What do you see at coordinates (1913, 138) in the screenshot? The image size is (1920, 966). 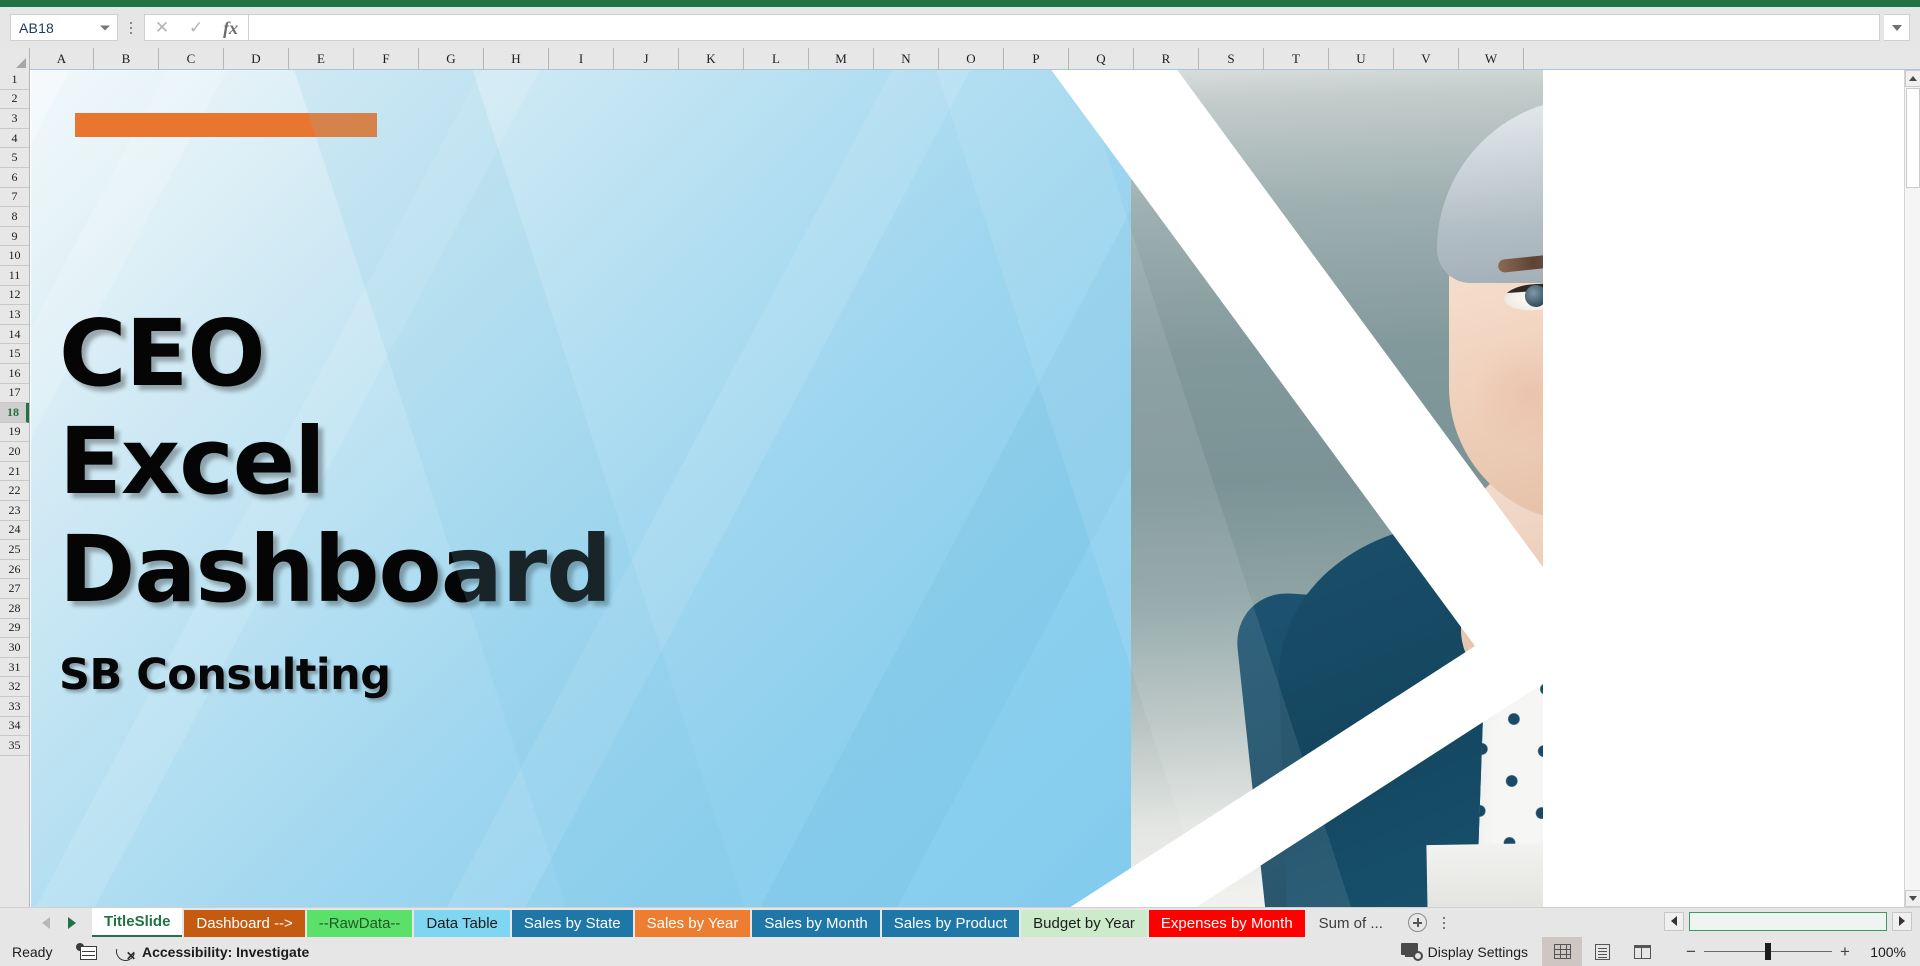 I see `vertical-scroll-thumb` at bounding box center [1913, 138].